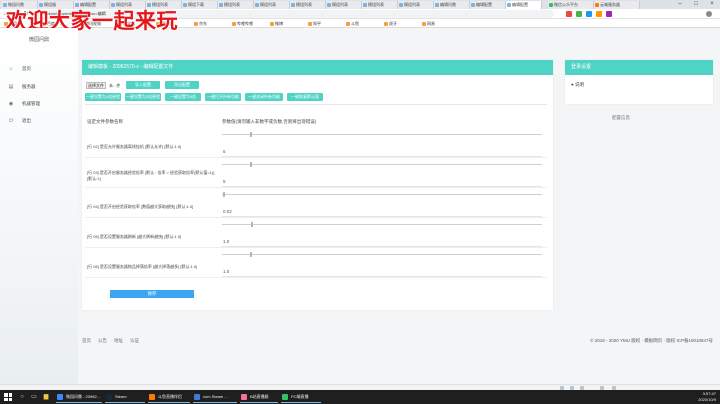  Describe the element at coordinates (390, 23) in the screenshot. I see `bookmark-item: 虎牙` at that location.